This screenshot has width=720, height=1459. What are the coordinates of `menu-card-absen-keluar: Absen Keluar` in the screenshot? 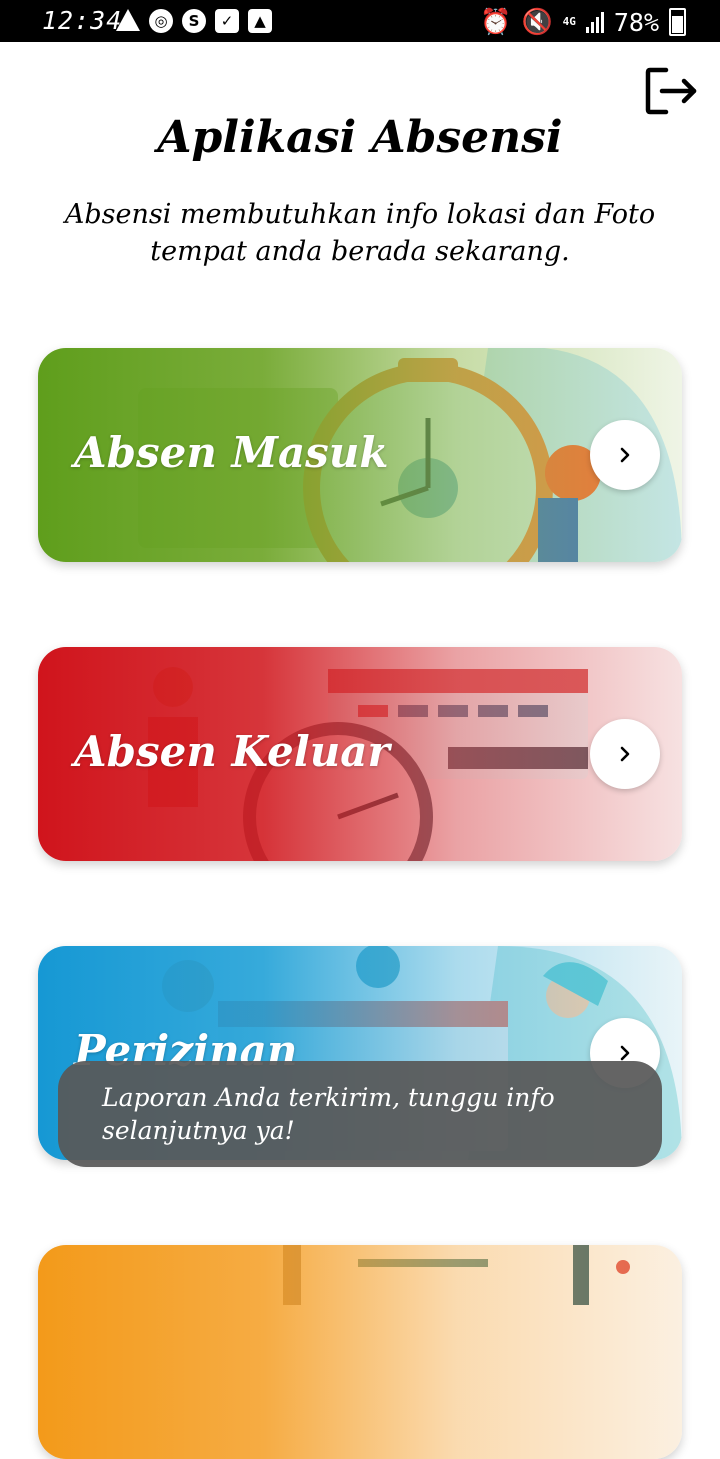 It's located at (360, 754).